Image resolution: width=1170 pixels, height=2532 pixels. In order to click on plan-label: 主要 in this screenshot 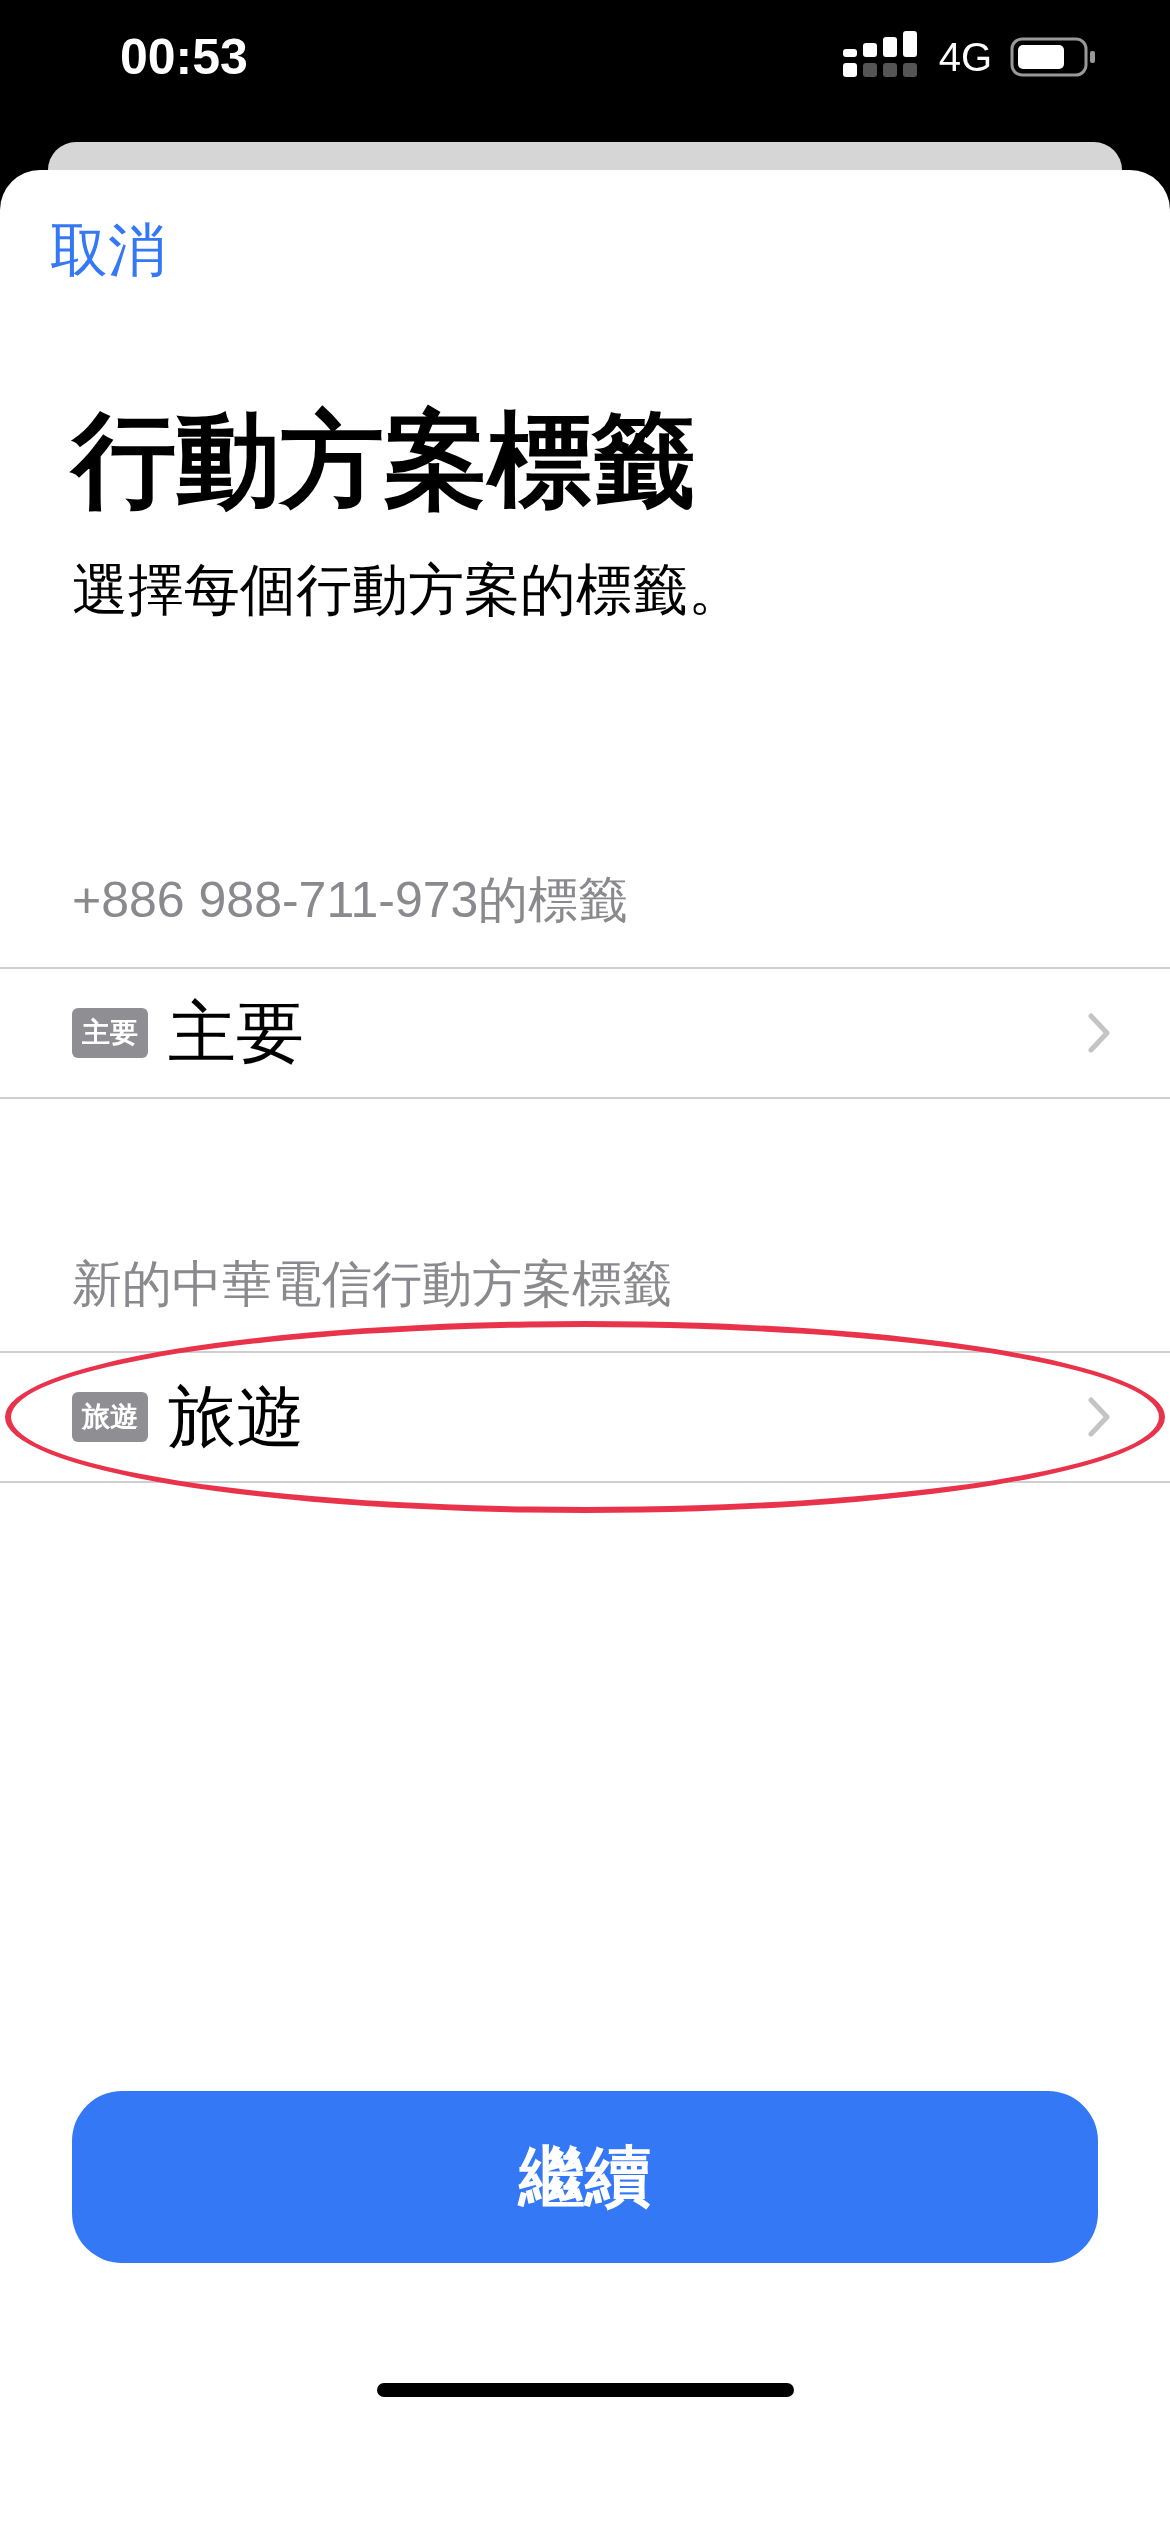, I will do `click(236, 1032)`.